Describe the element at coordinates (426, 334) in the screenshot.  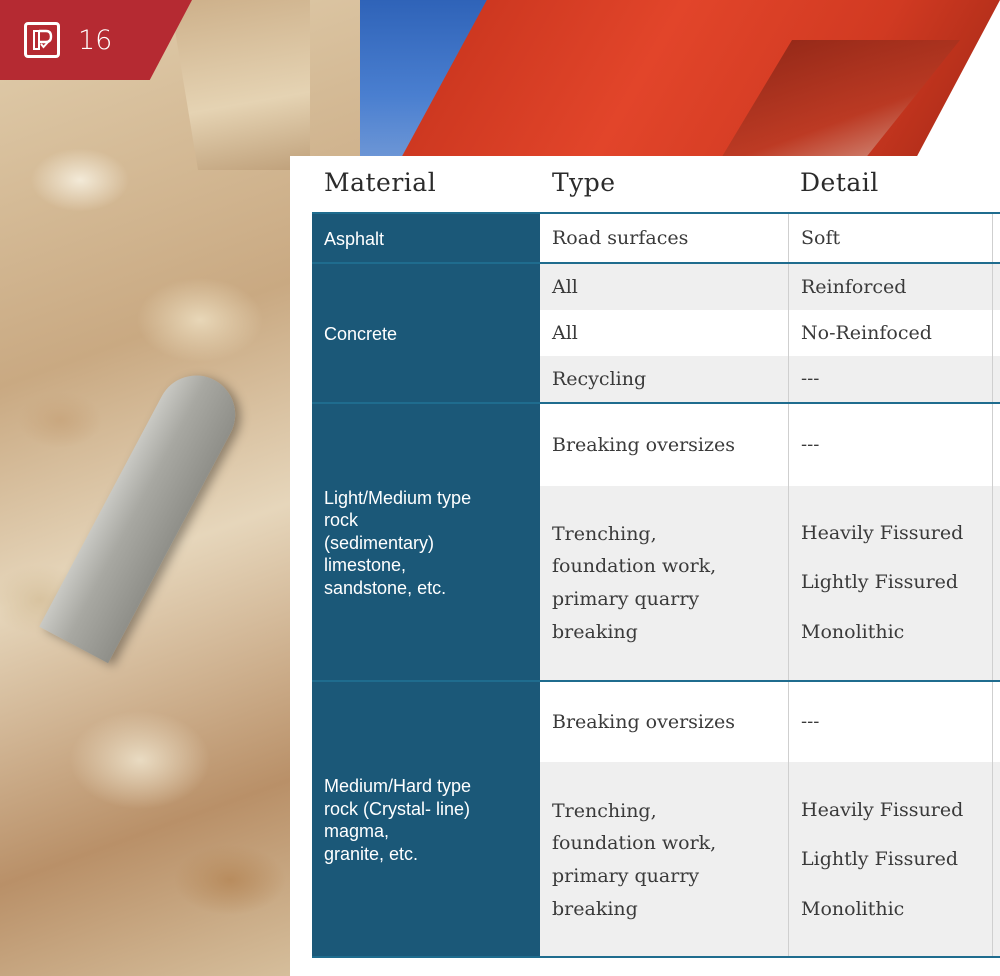
I see `material-cell: Concrete` at that location.